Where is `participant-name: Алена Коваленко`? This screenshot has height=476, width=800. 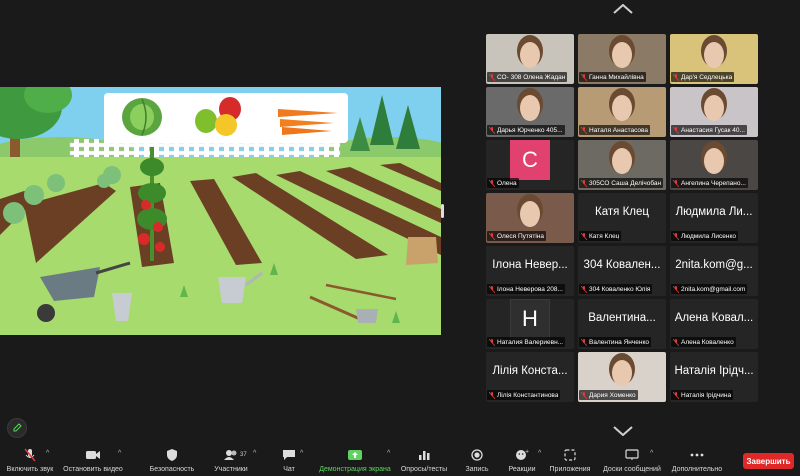 participant-name: Алена Коваленко is located at coordinates (707, 342).